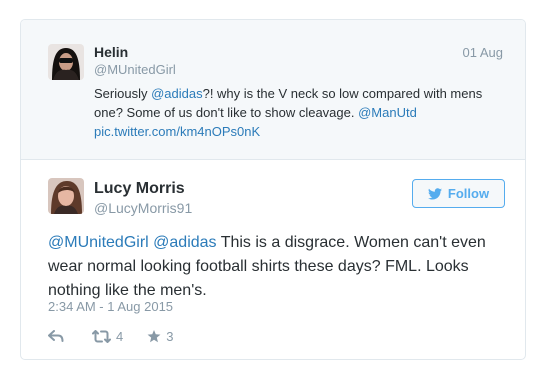 This screenshot has height=368, width=546. Describe the element at coordinates (387, 112) in the screenshot. I see `mention-link: @ManUtd` at that location.